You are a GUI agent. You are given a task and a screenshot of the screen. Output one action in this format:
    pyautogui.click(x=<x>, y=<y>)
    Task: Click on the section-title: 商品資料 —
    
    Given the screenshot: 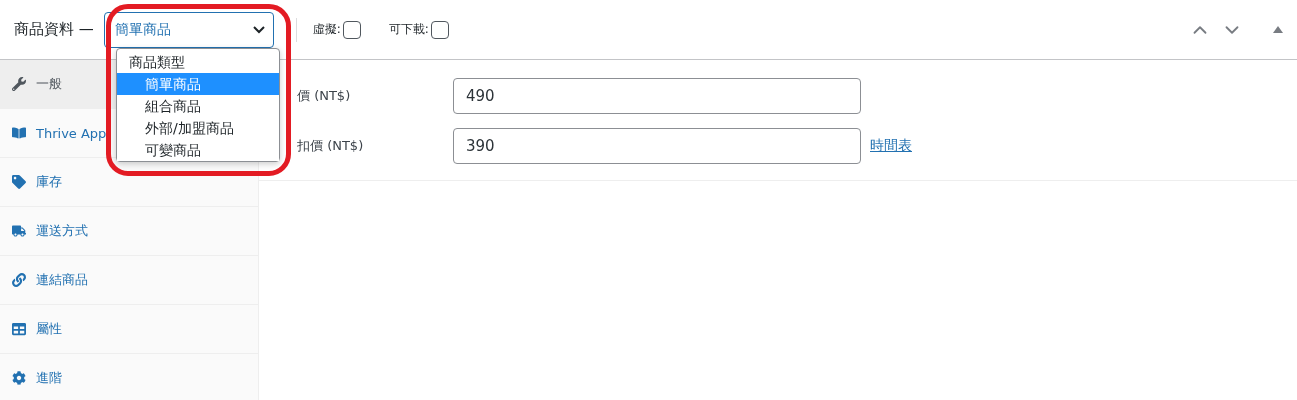 What is the action you would take?
    pyautogui.click(x=54, y=29)
    